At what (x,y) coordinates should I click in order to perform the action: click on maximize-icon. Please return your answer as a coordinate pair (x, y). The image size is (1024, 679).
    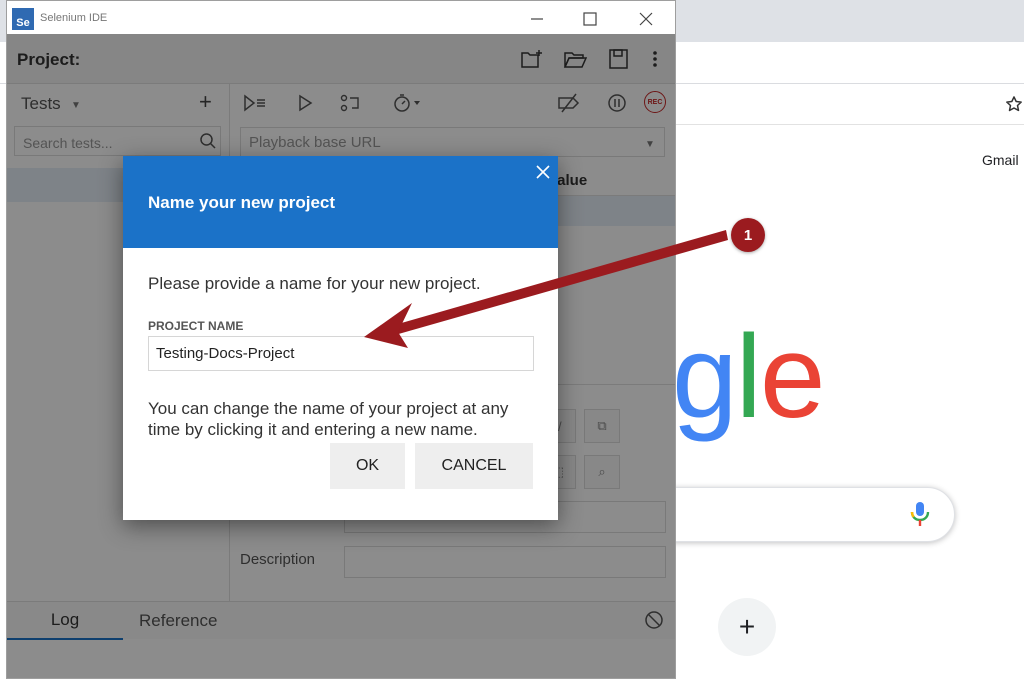
    Looking at the image, I should click on (590, 19).